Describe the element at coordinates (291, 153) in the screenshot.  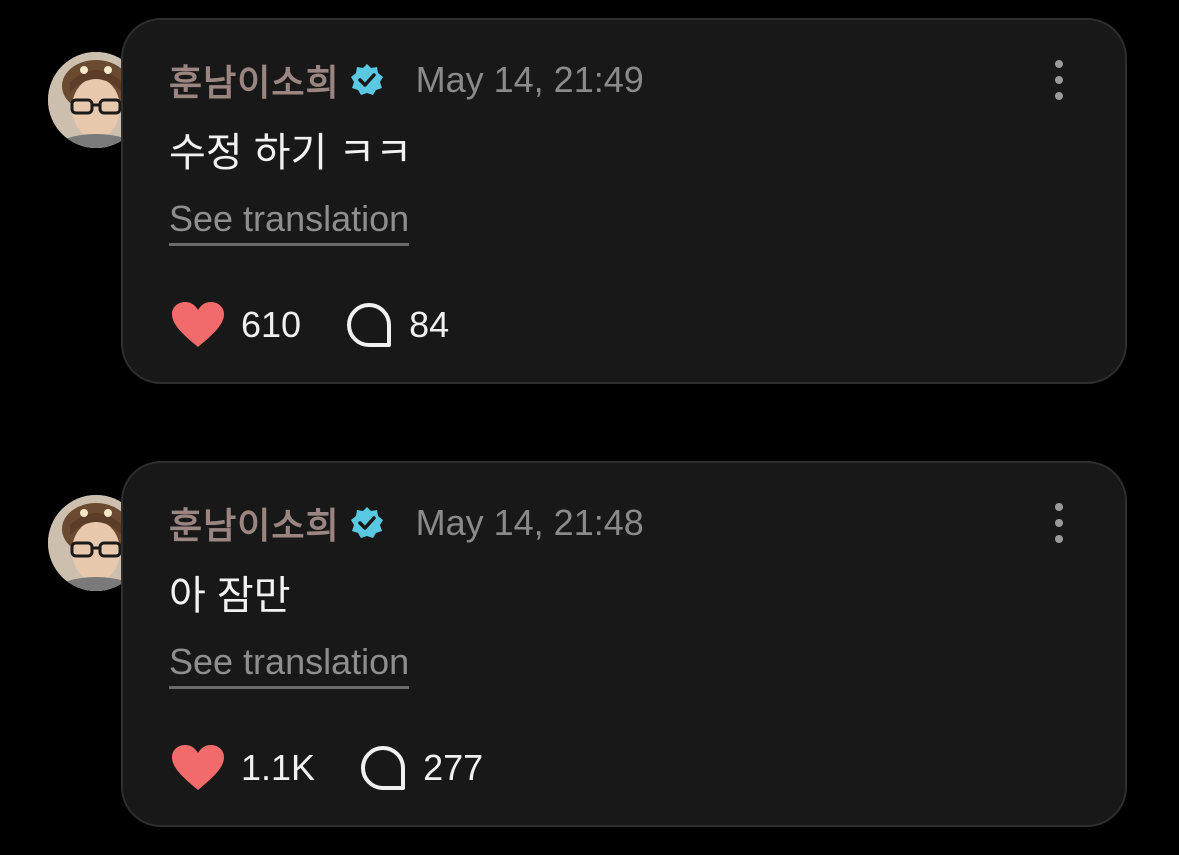
I see `post-text: 수정 하기 ㅋㅋ` at that location.